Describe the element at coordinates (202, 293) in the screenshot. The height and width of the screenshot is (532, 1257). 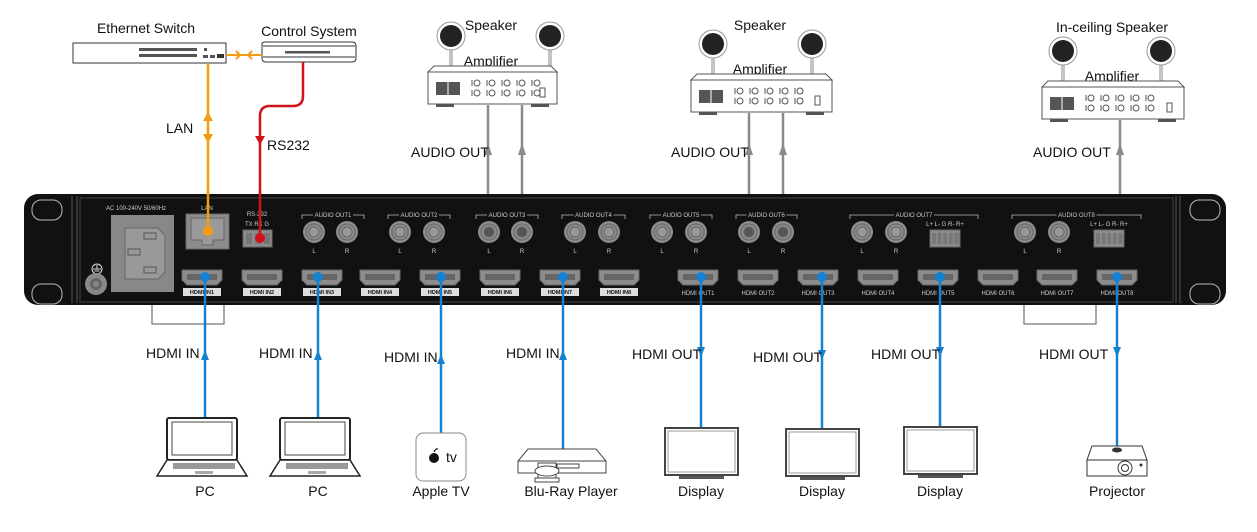
I see `hdmi-port-label: HDMI IN1` at that location.